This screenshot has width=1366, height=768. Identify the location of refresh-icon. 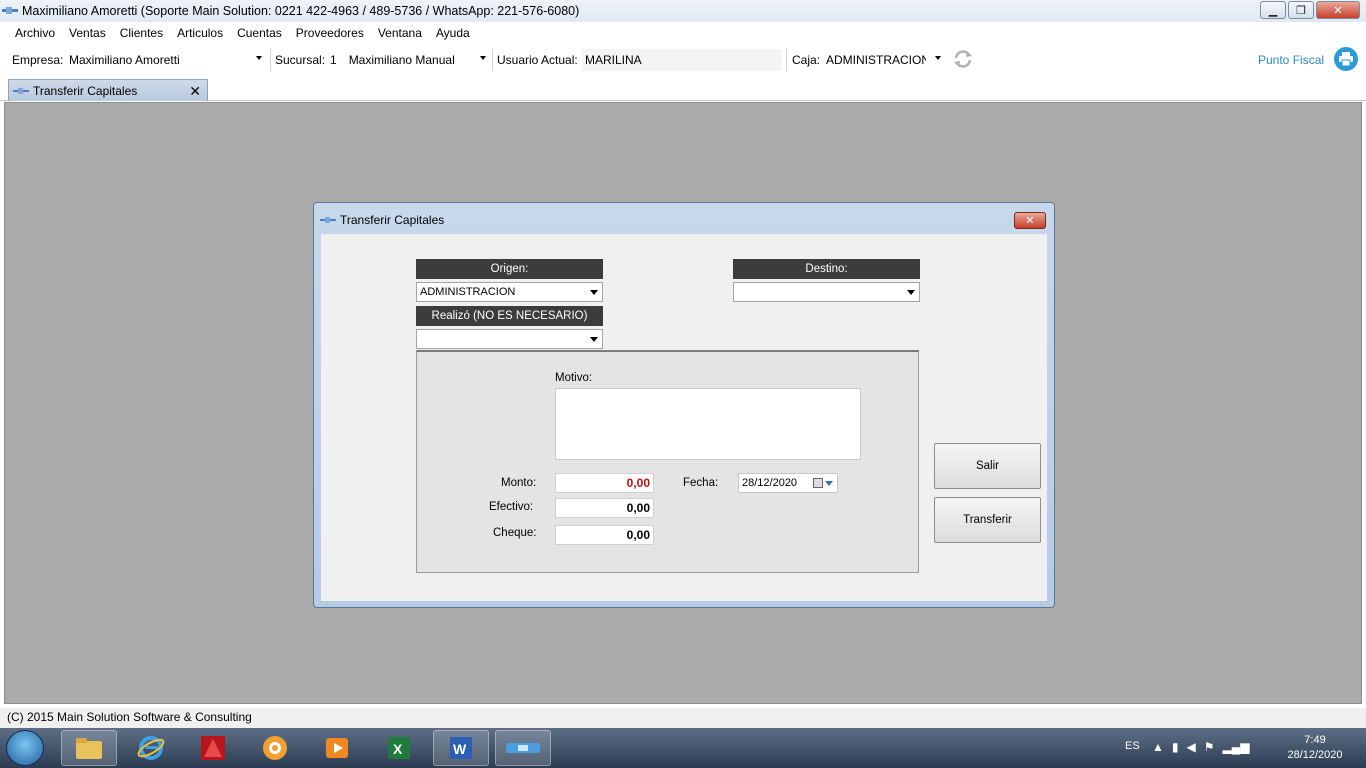
(963, 59).